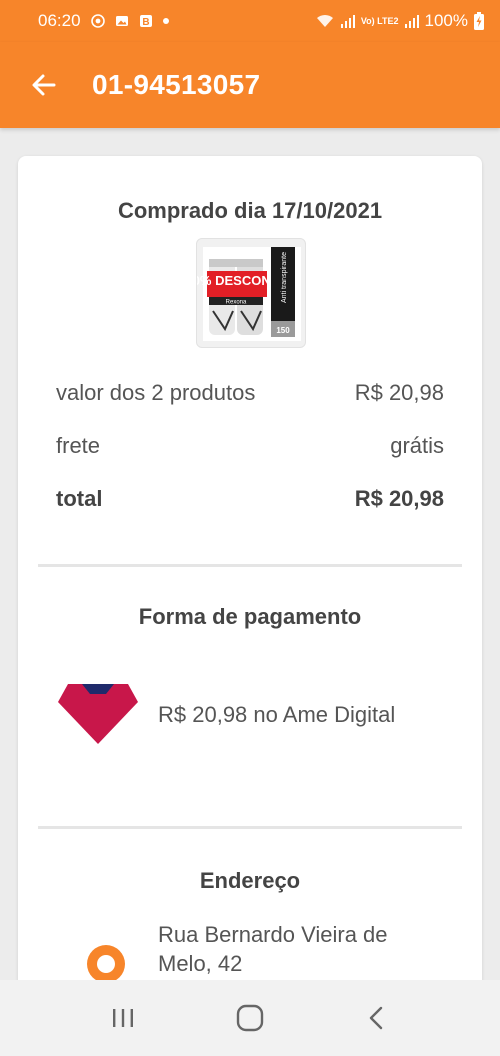 The width and height of the screenshot is (500, 1056). Describe the element at coordinates (283, 330) in the screenshot. I see `volume-label: 150` at that location.